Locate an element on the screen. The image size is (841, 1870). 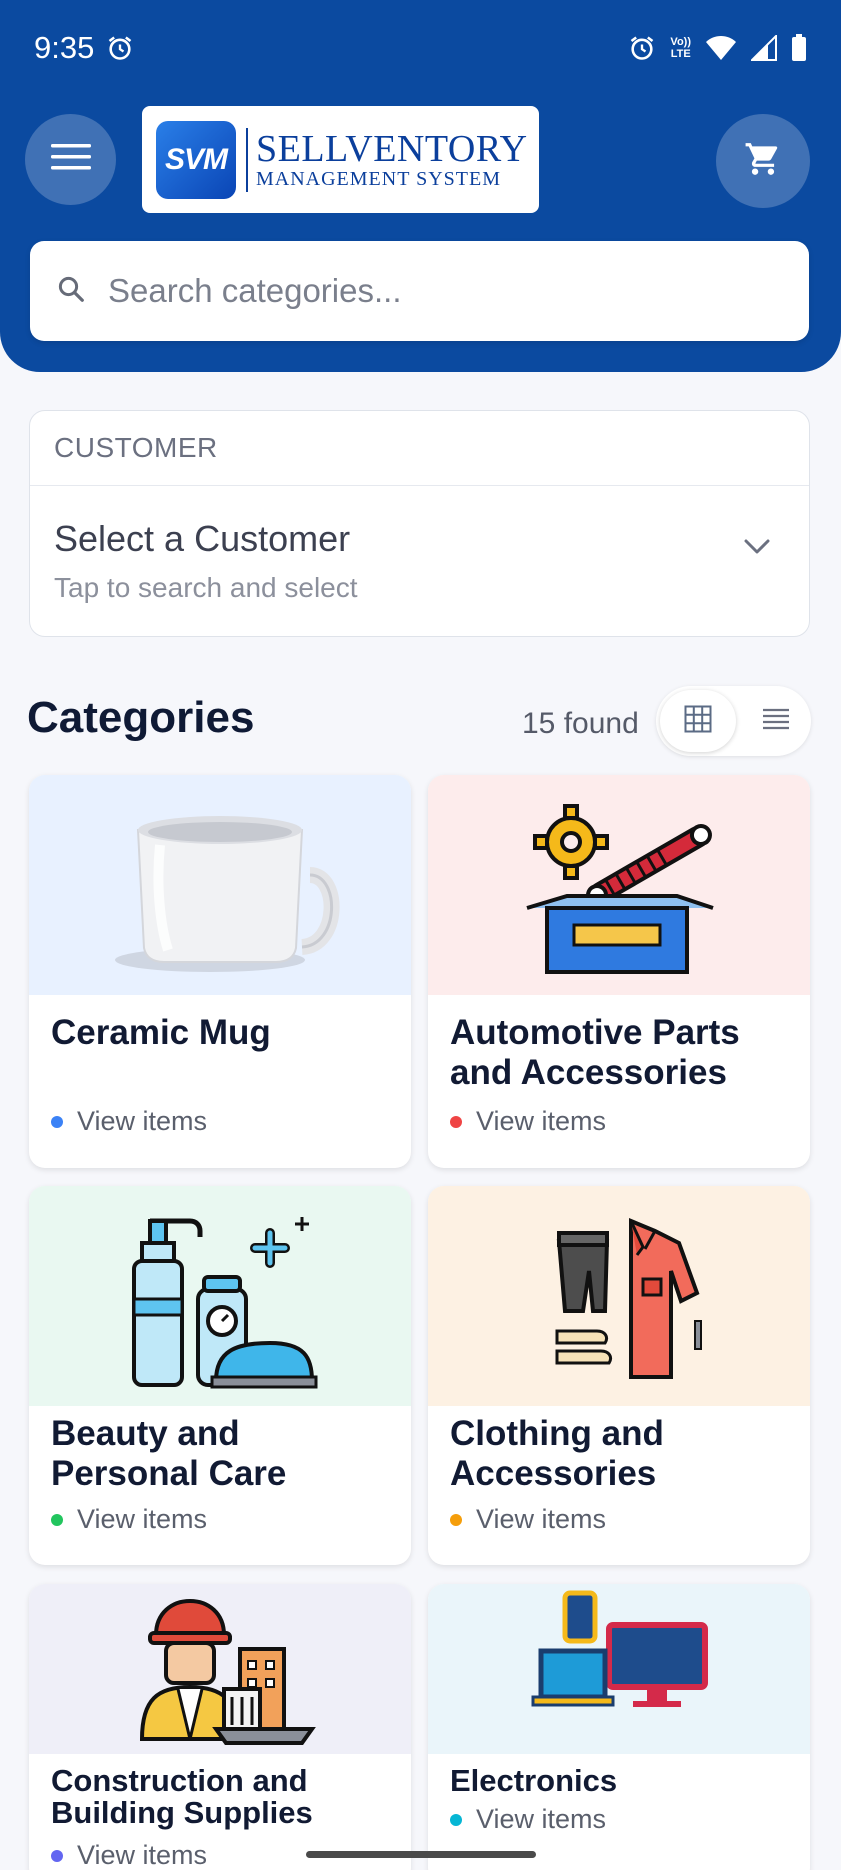
categories-count: 15 found is located at coordinates (580, 723).